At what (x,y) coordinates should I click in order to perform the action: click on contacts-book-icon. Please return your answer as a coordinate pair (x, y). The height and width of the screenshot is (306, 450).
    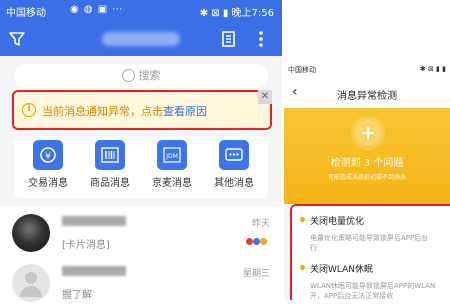
    Looking at the image, I should click on (229, 39).